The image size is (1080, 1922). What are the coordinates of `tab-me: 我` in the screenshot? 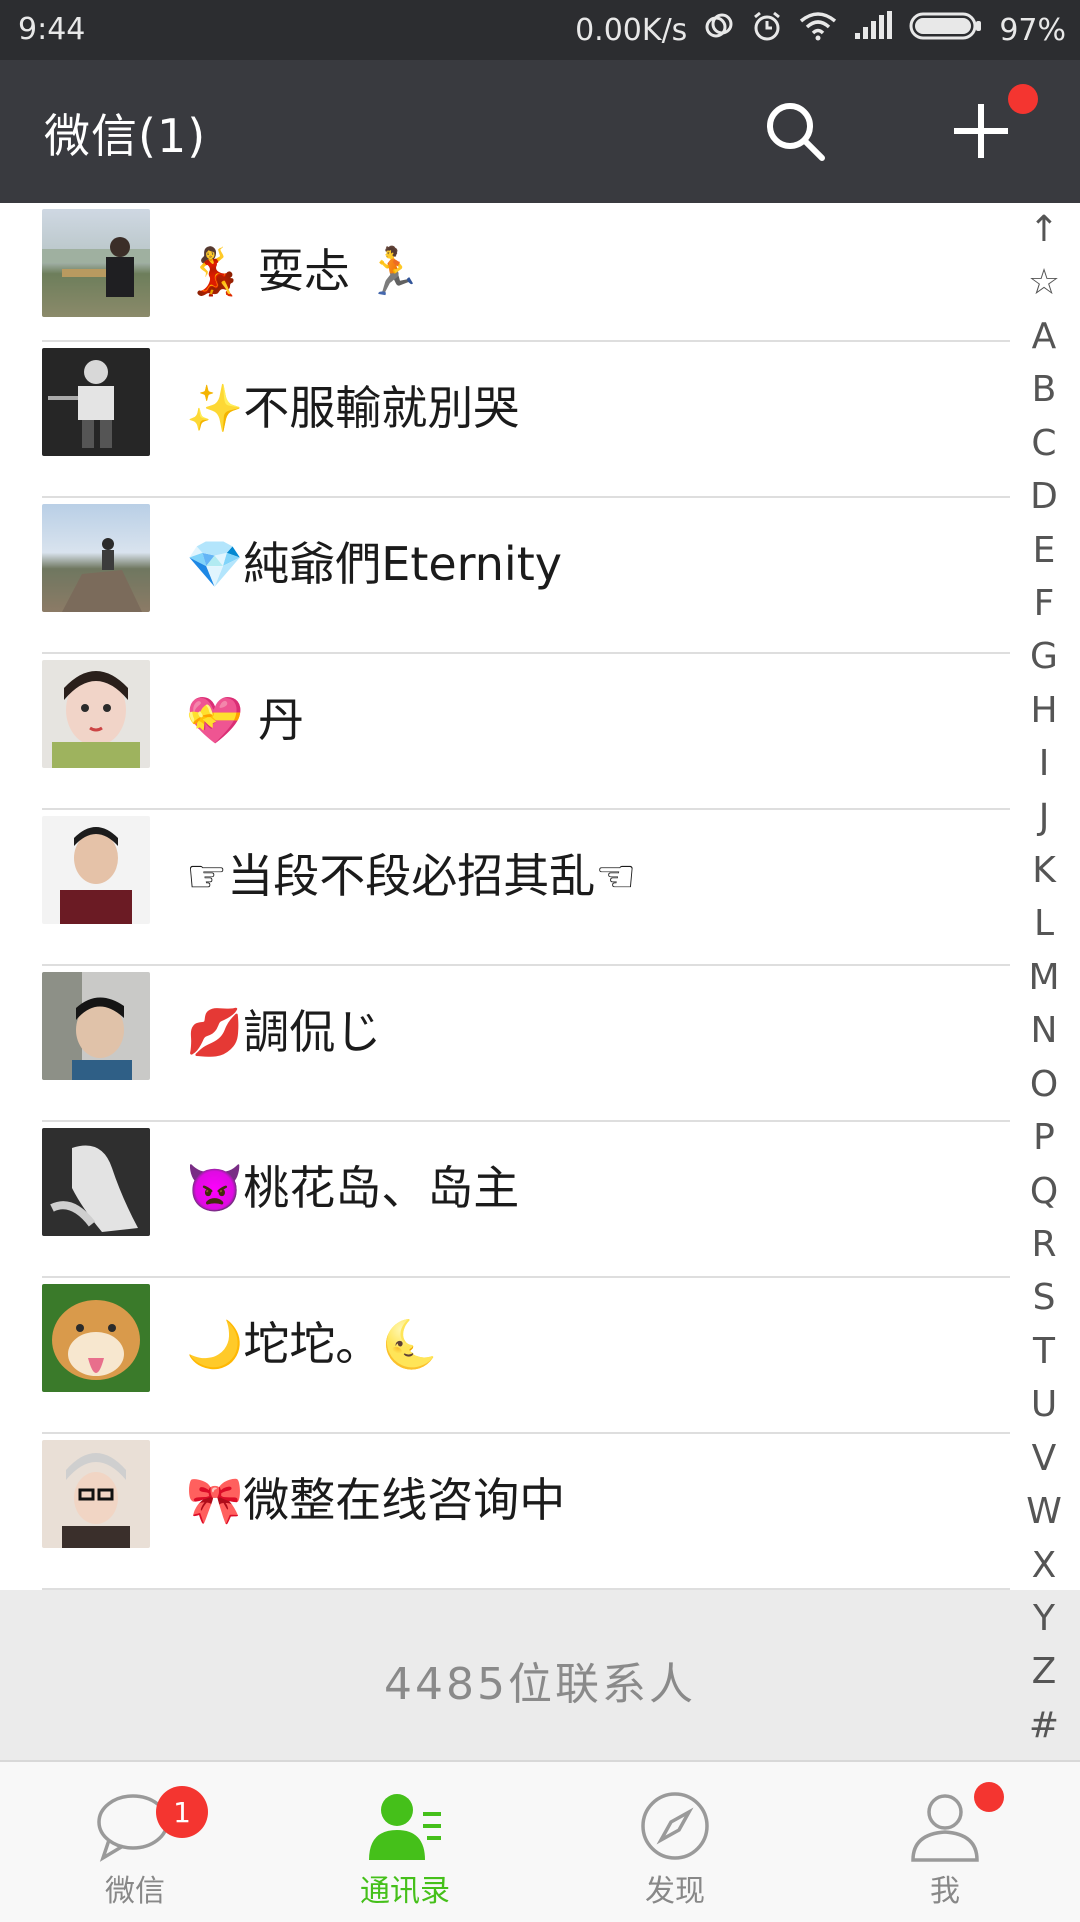 It's located at (945, 1842).